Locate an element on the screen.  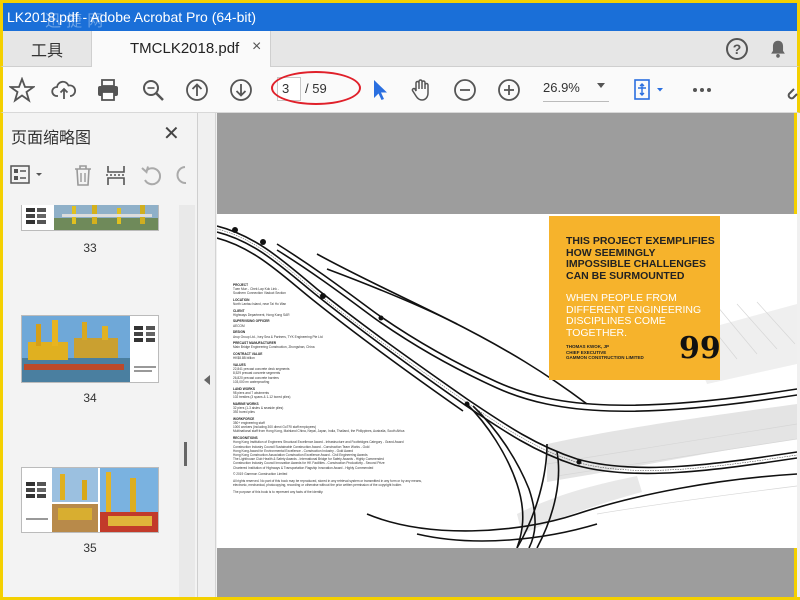
bookmark-star-icon is located at coordinates (22, 89).